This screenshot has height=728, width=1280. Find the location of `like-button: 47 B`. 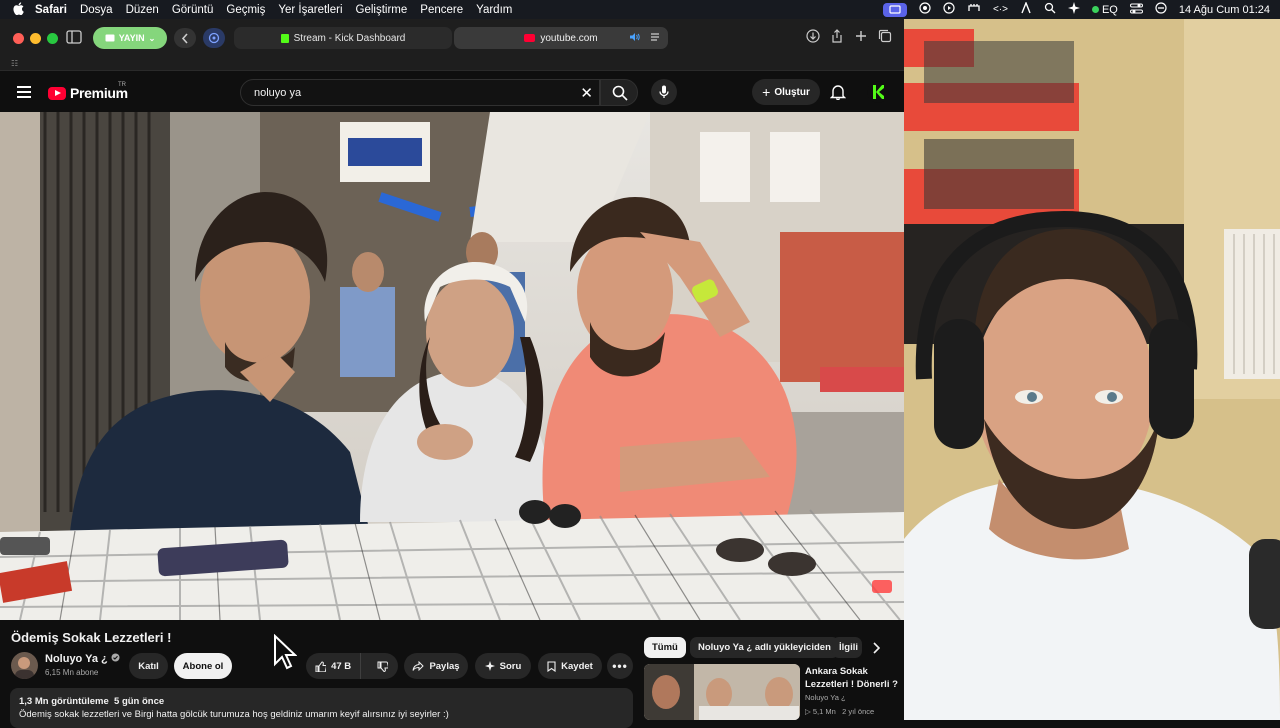

like-button: 47 B is located at coordinates (334, 666).